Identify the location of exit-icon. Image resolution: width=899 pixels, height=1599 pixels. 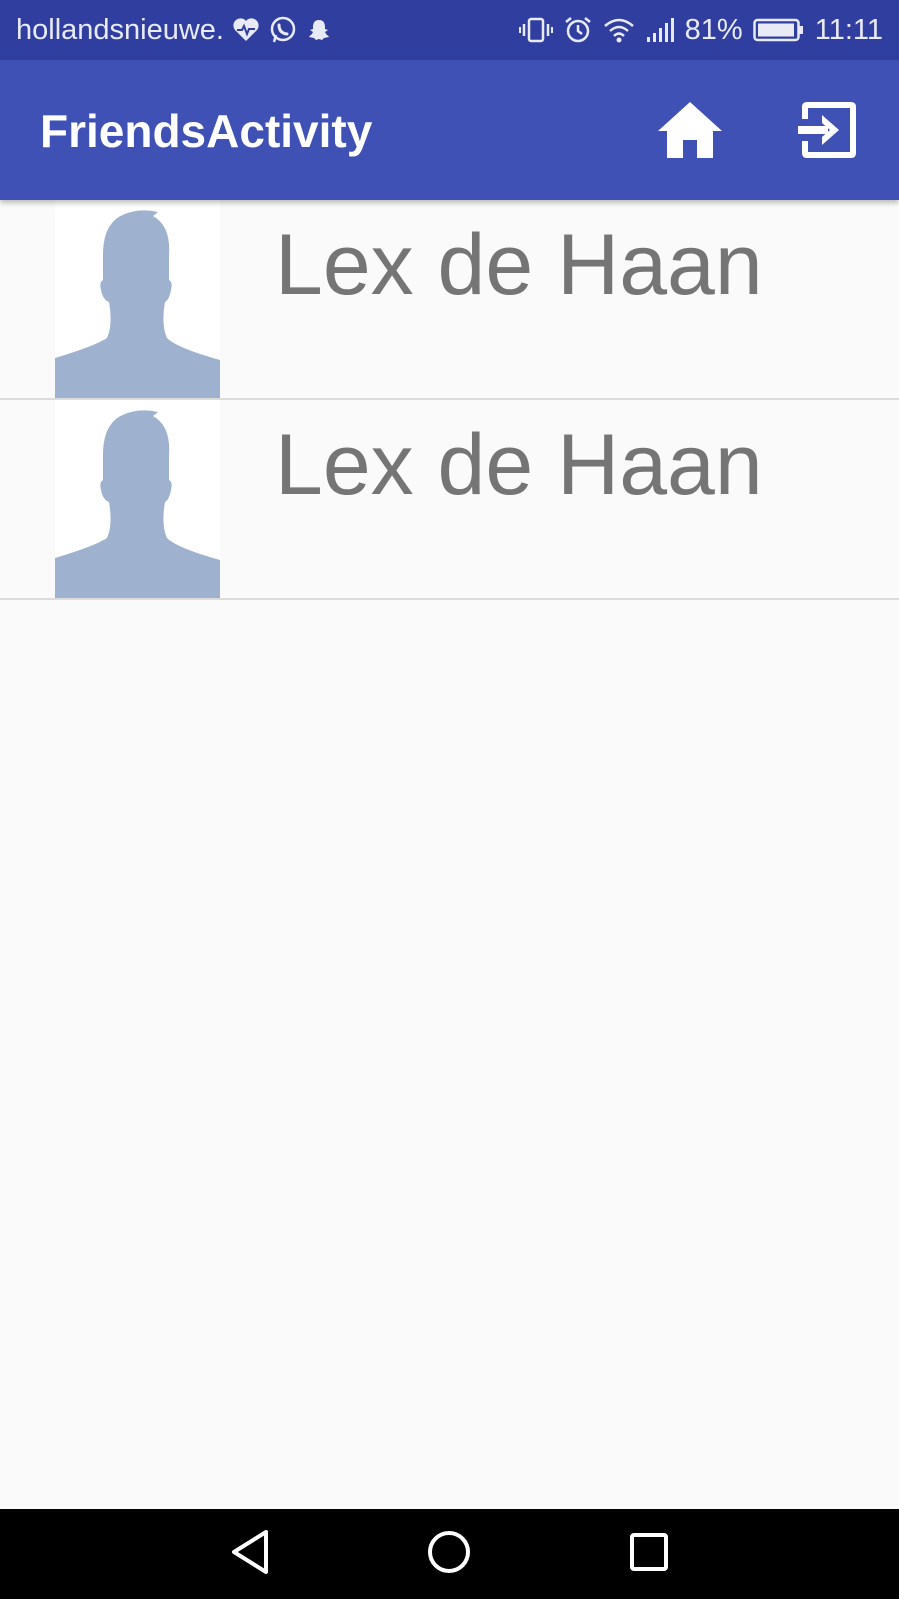
(828, 132).